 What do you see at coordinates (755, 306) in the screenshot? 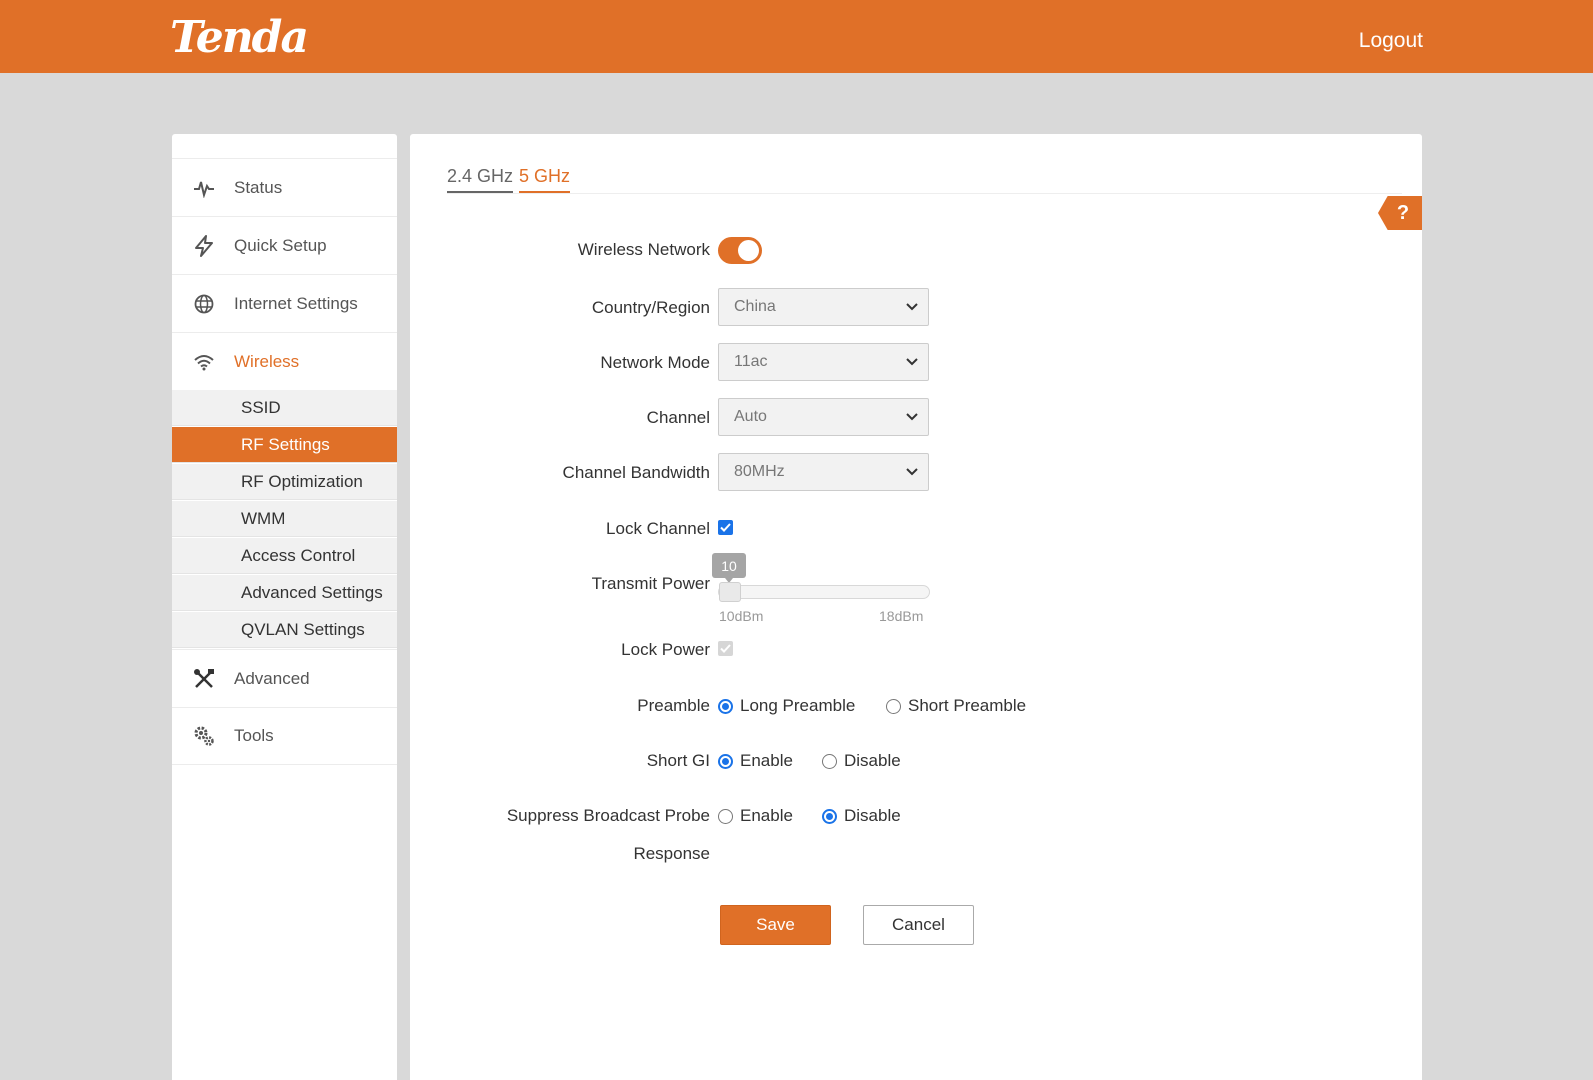
I see `country-region-value: China` at bounding box center [755, 306].